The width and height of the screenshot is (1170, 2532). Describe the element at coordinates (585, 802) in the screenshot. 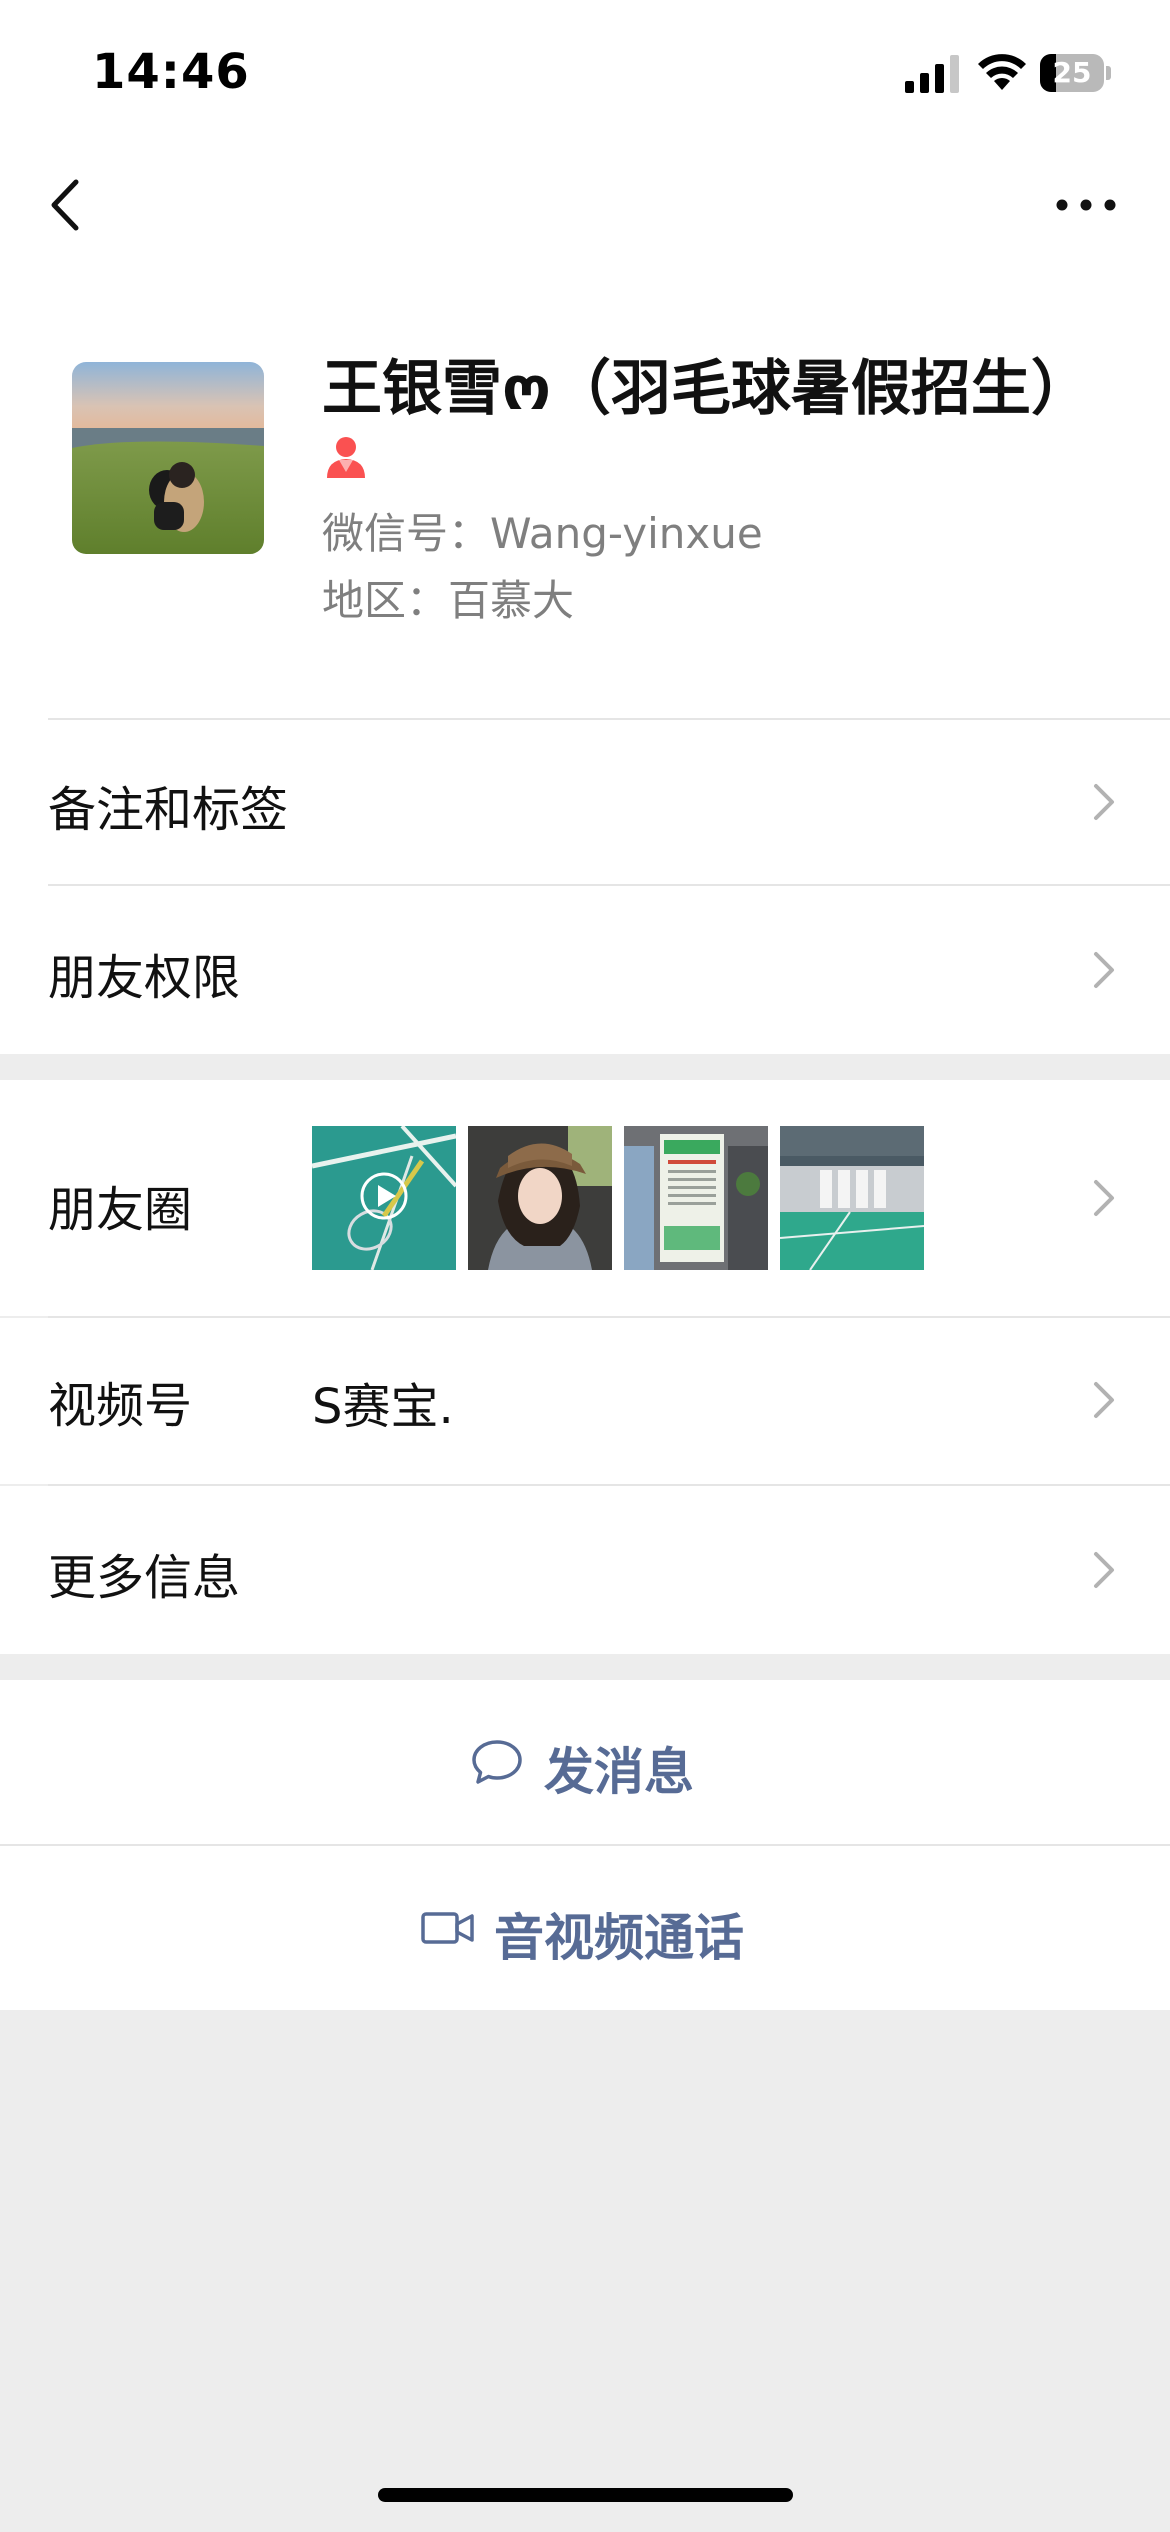

I see `row-remark-tags: 备注和标签` at that location.